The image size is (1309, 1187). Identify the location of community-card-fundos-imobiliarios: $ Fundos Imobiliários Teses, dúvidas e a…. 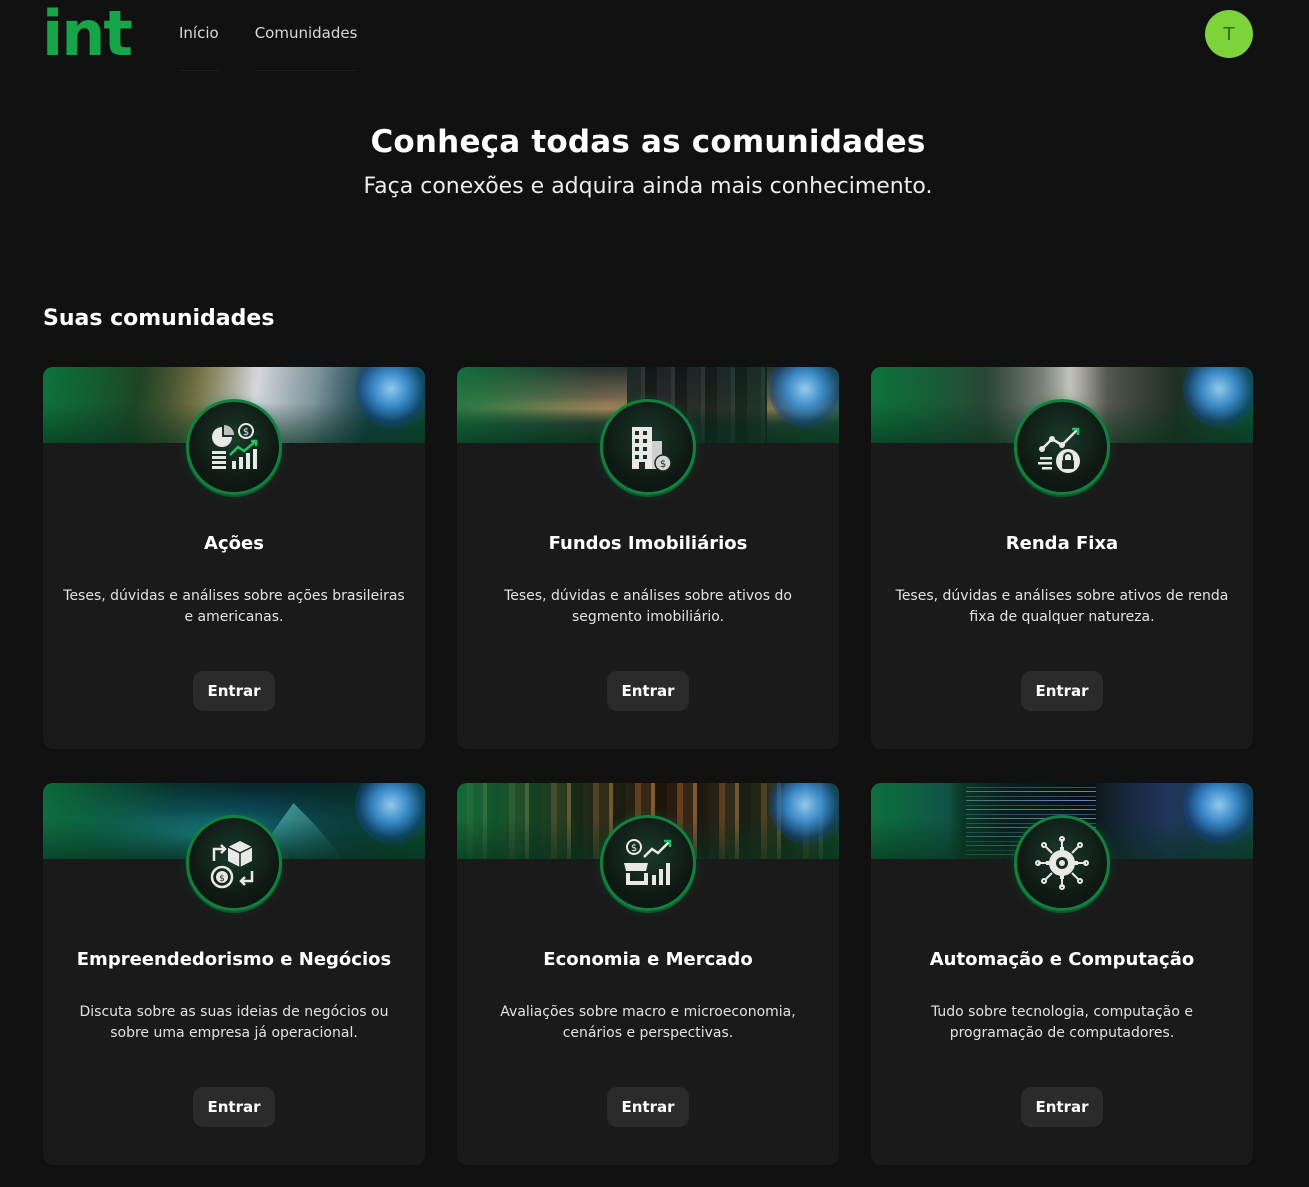
(648, 558).